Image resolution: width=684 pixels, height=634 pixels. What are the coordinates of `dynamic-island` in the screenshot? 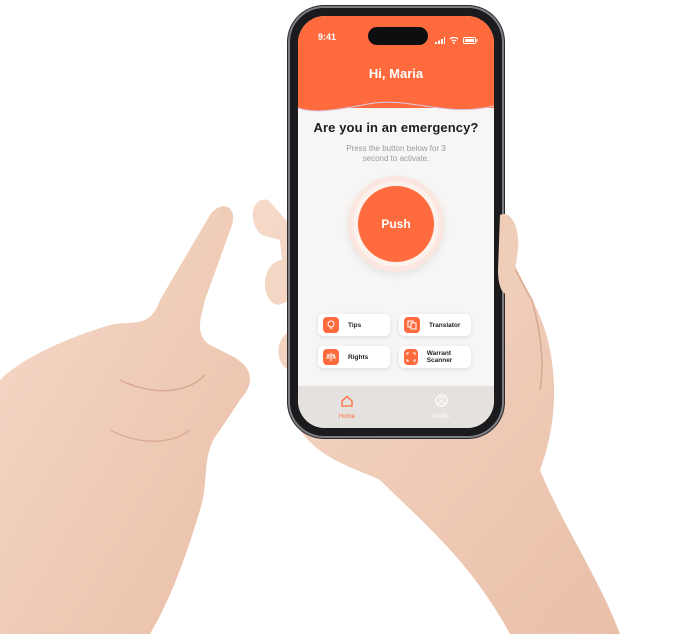 It's located at (398, 36).